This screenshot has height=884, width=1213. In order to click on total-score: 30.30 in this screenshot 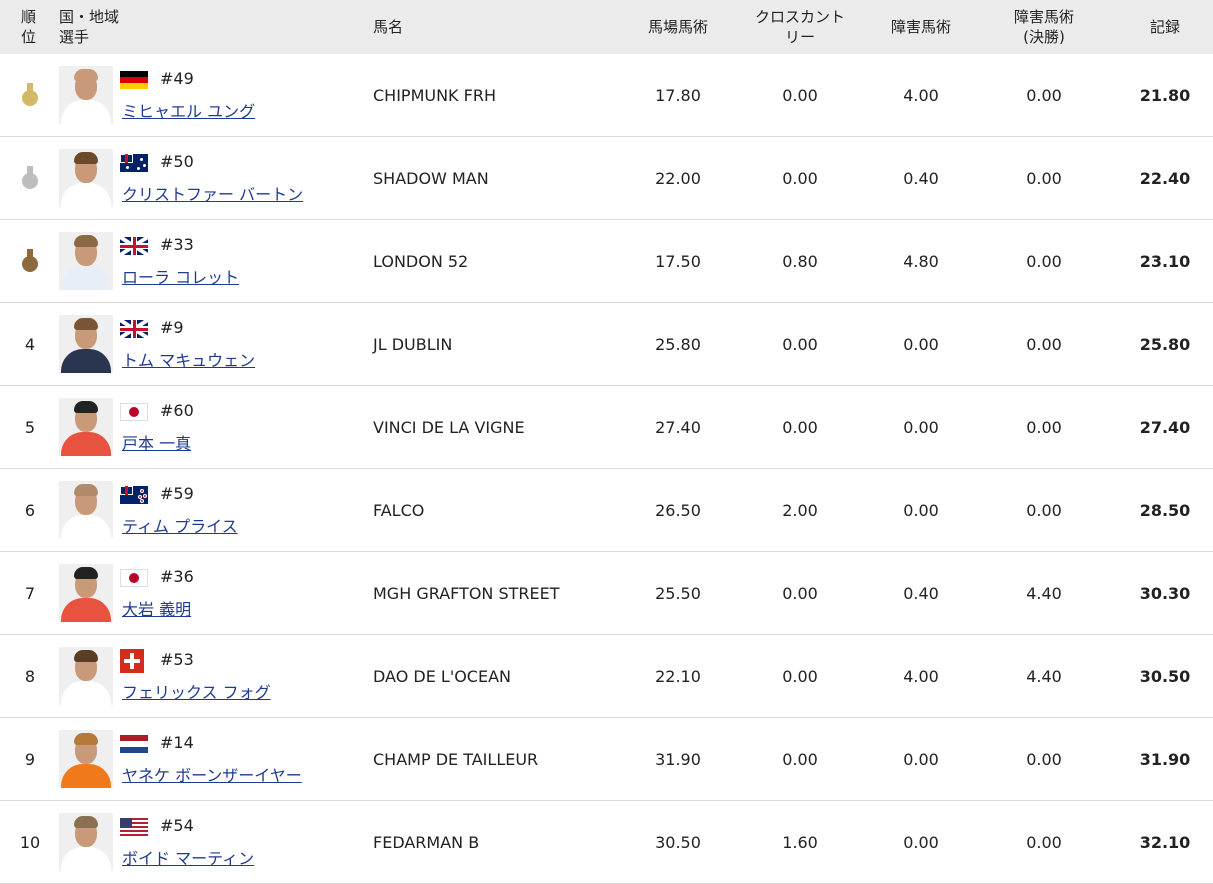, I will do `click(1165, 593)`.